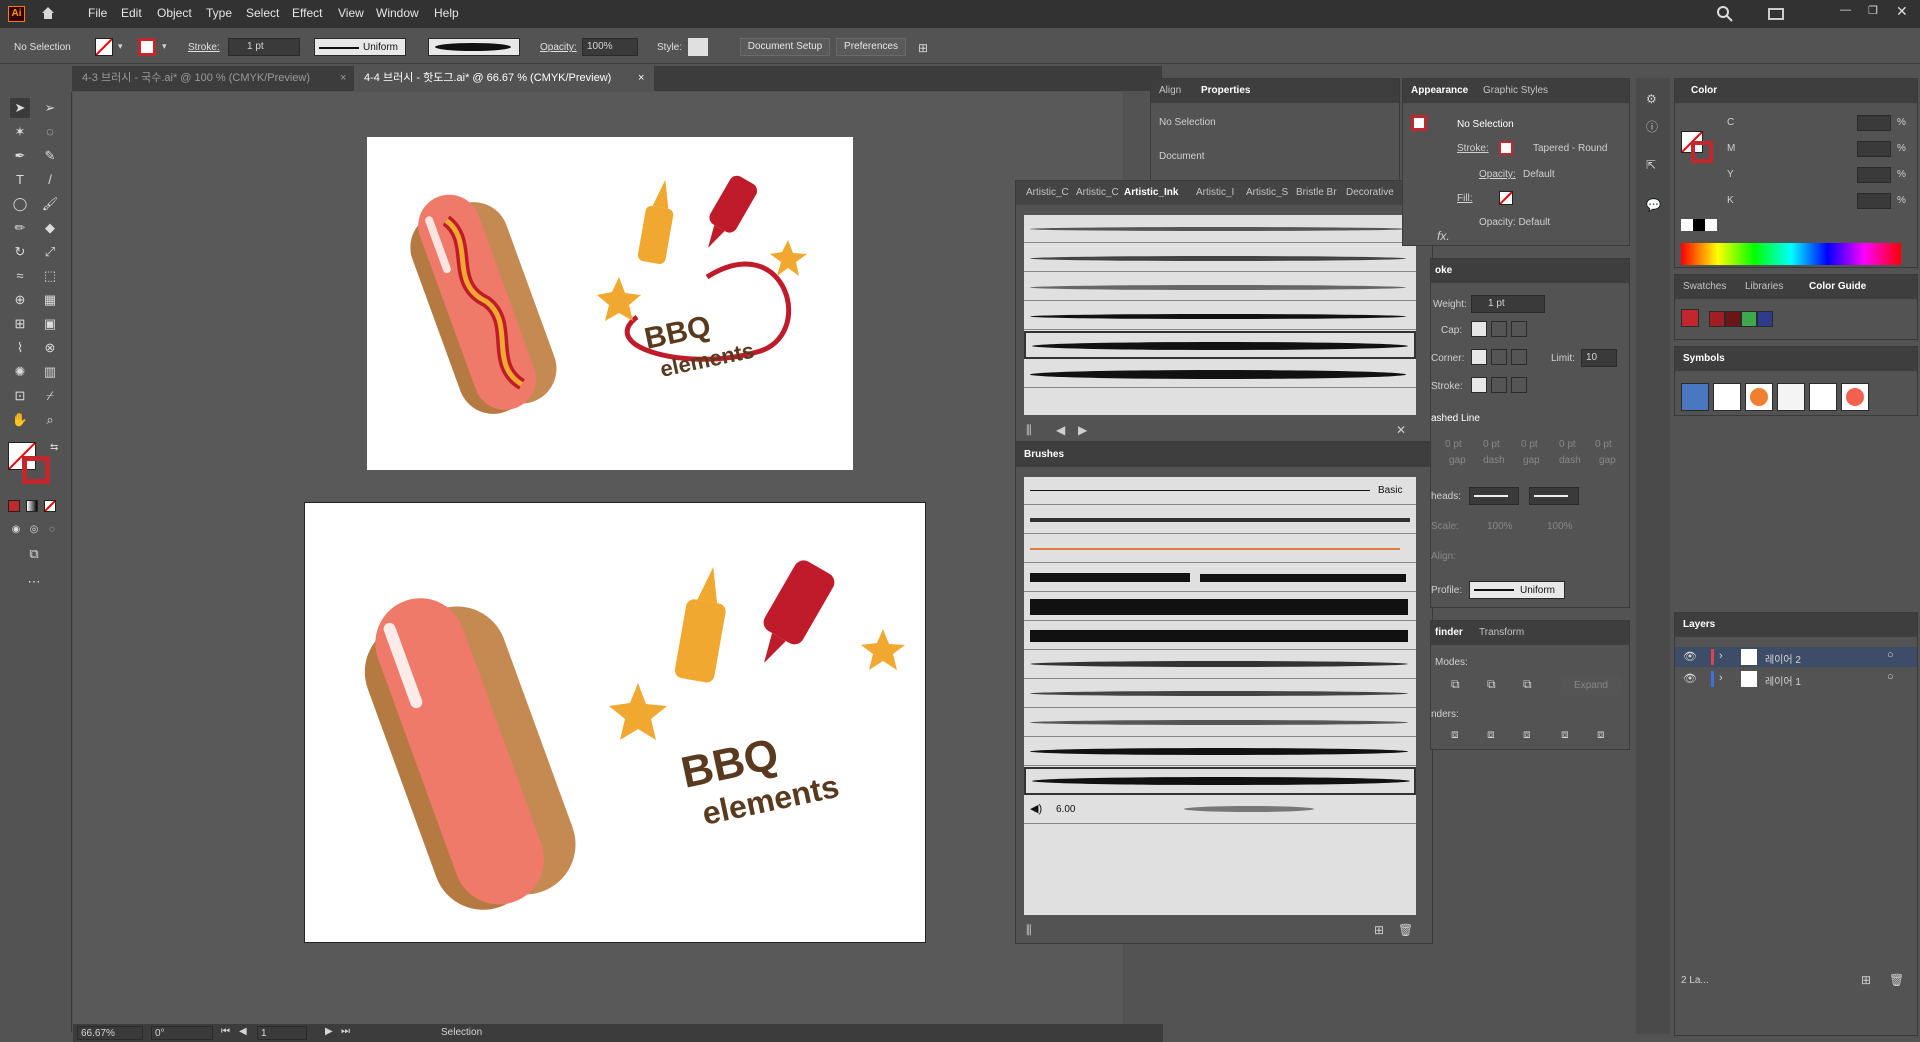  Describe the element at coordinates (20, 228) in the screenshot. I see `pencil-icon: ✏` at that location.